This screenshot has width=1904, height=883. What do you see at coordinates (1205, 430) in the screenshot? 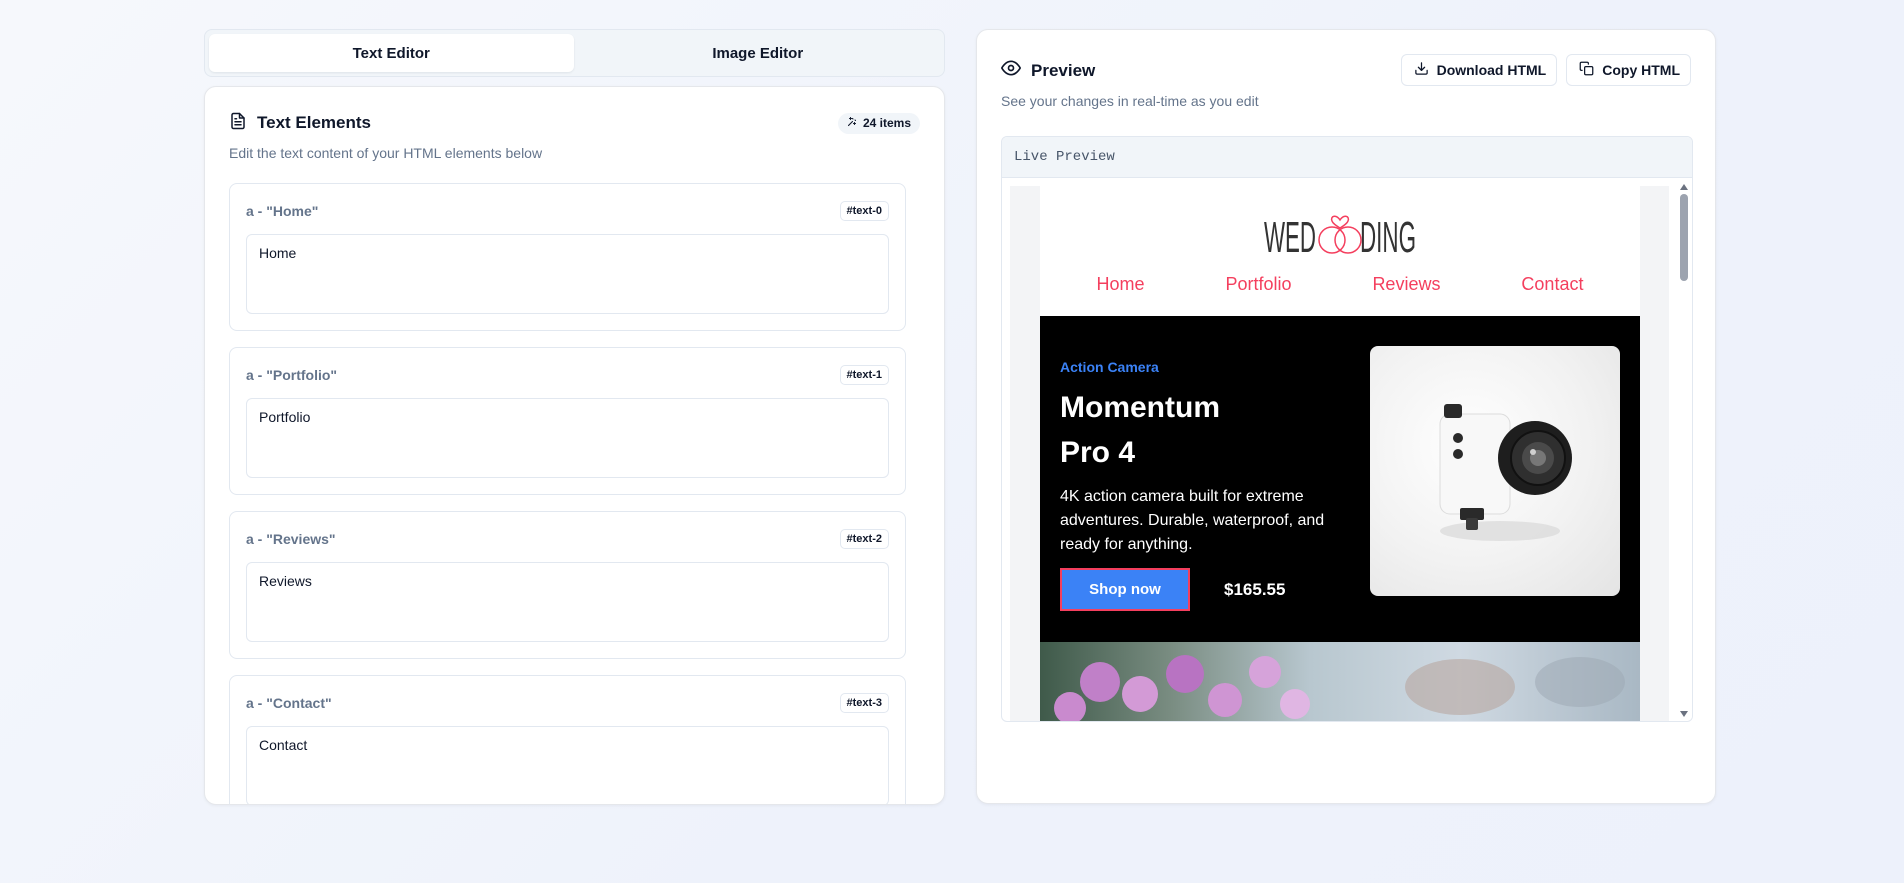
I see `hero-title: Momentum Pro 4` at bounding box center [1205, 430].